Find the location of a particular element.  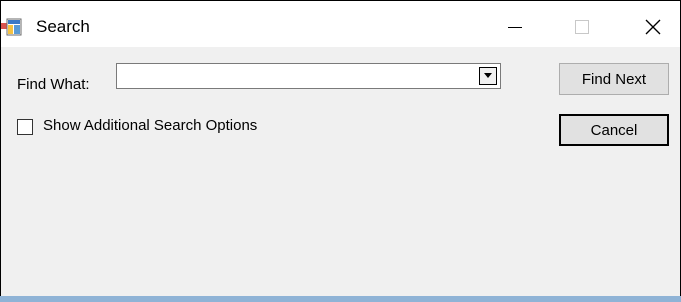

close-button is located at coordinates (653, 27).